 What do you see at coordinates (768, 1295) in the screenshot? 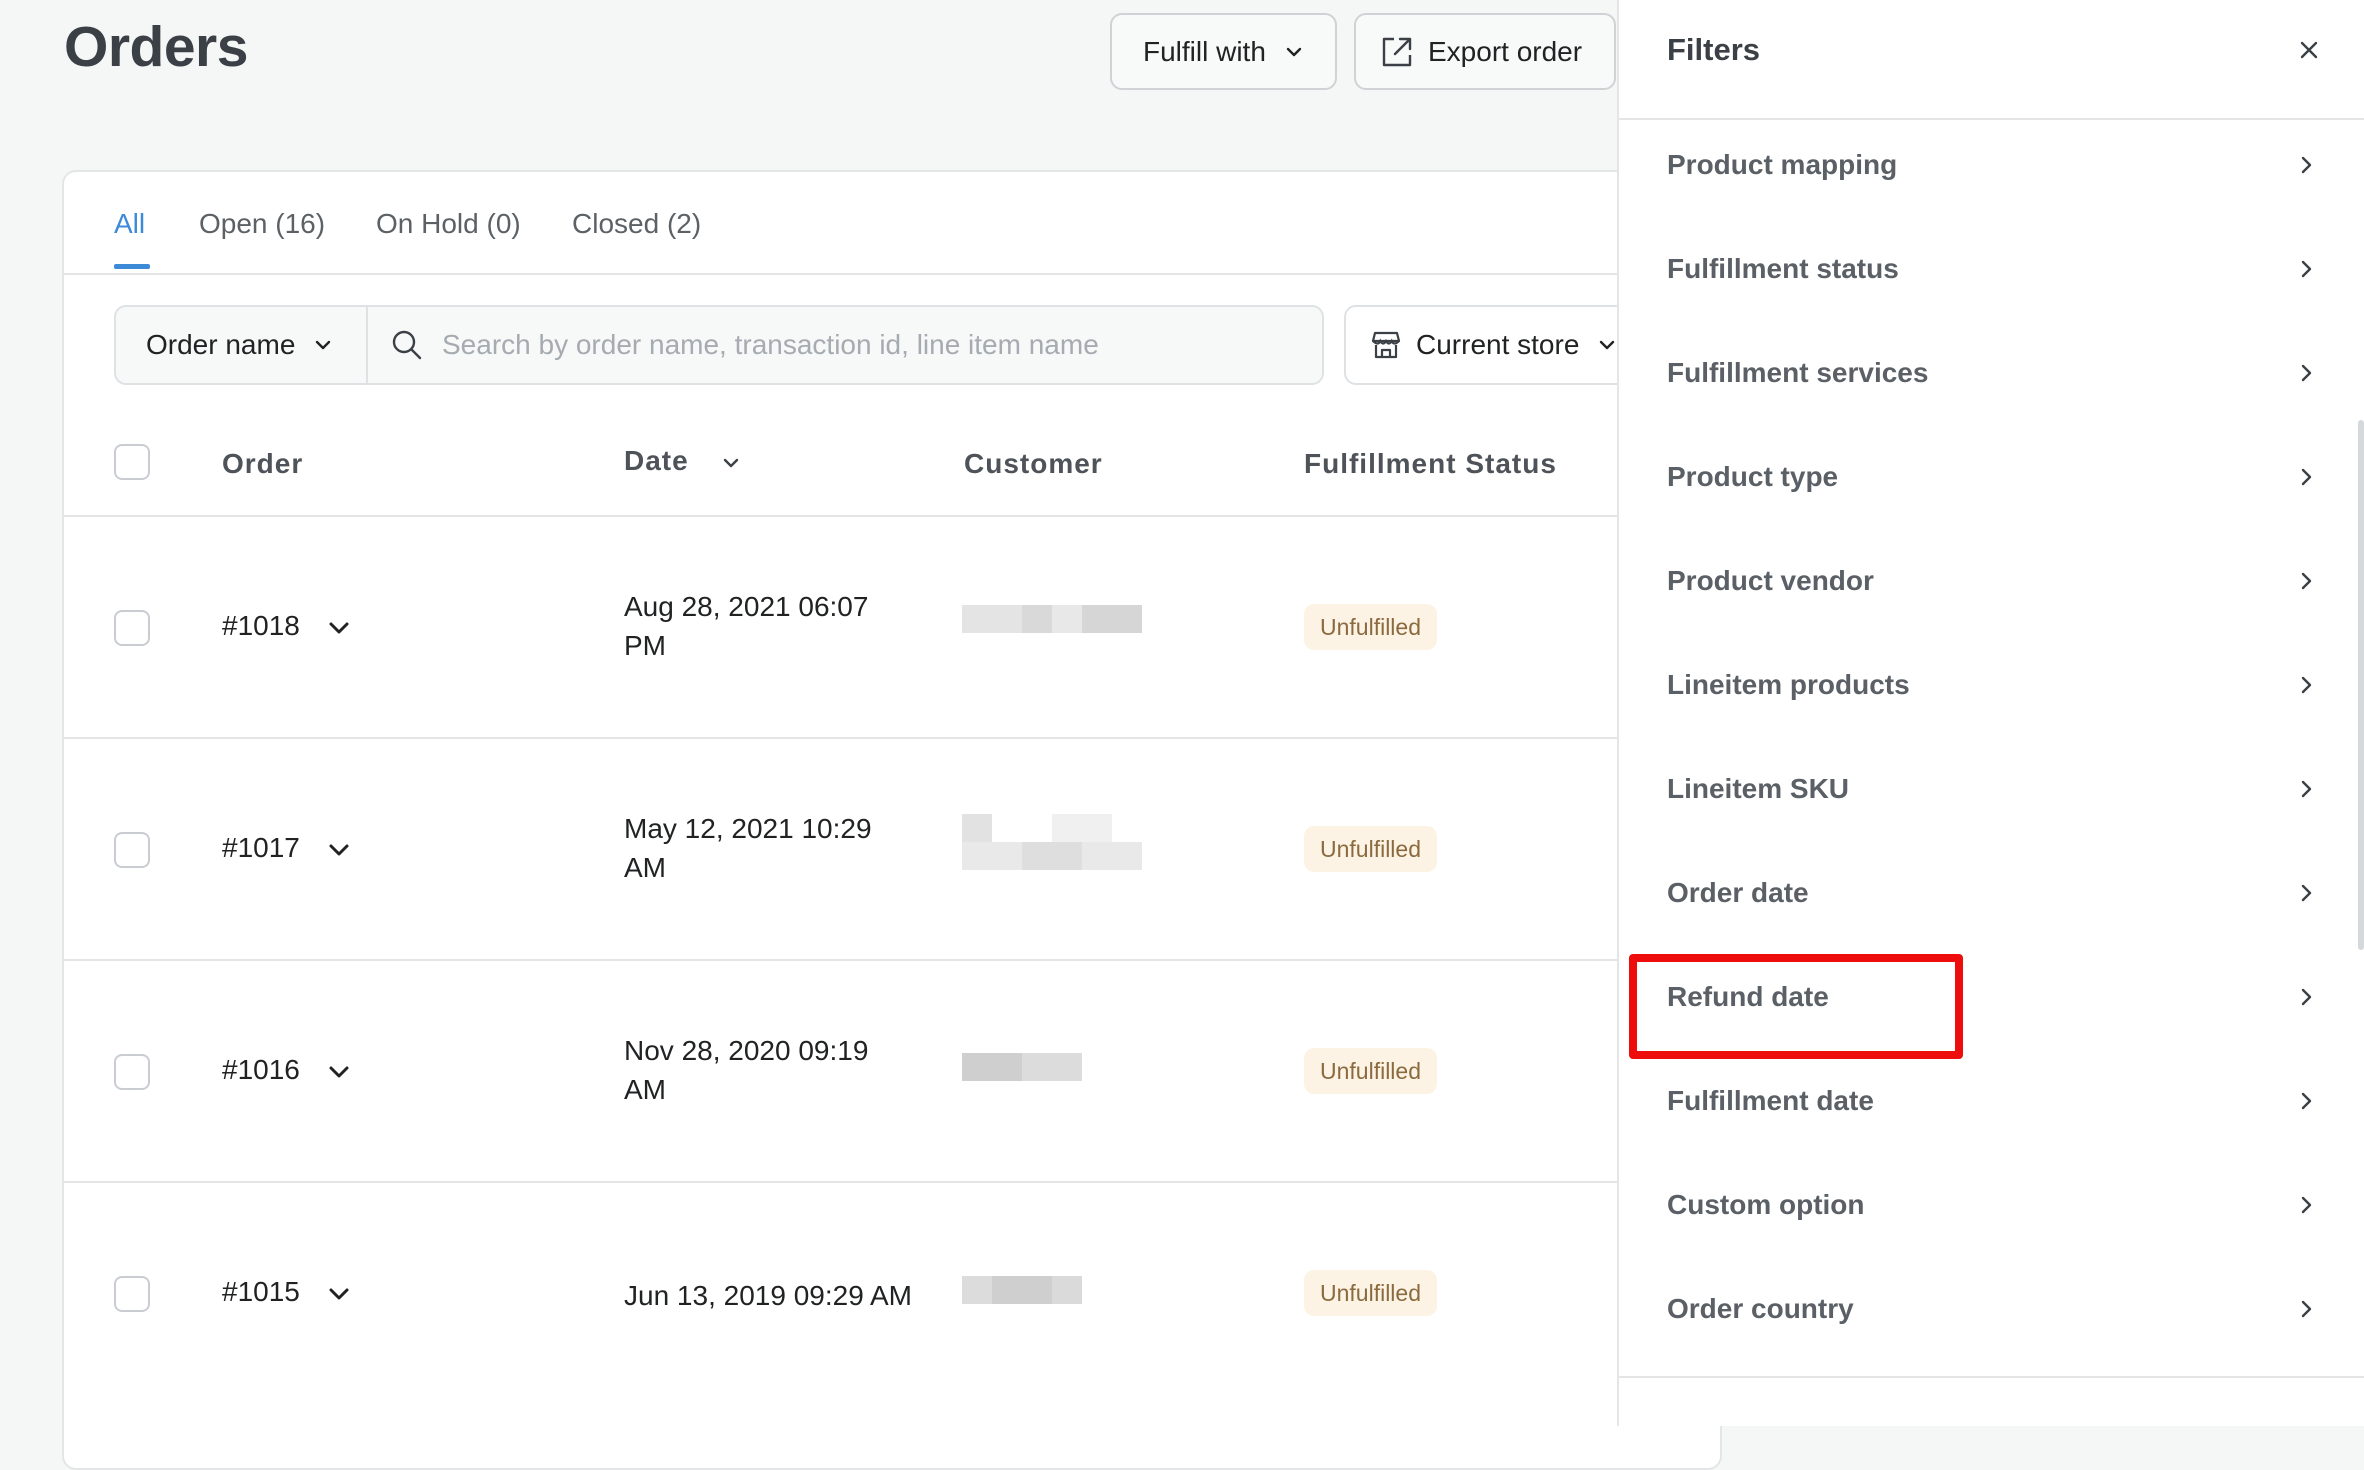
I see `order-date: Jun 13, 2019 09:29 AM` at bounding box center [768, 1295].